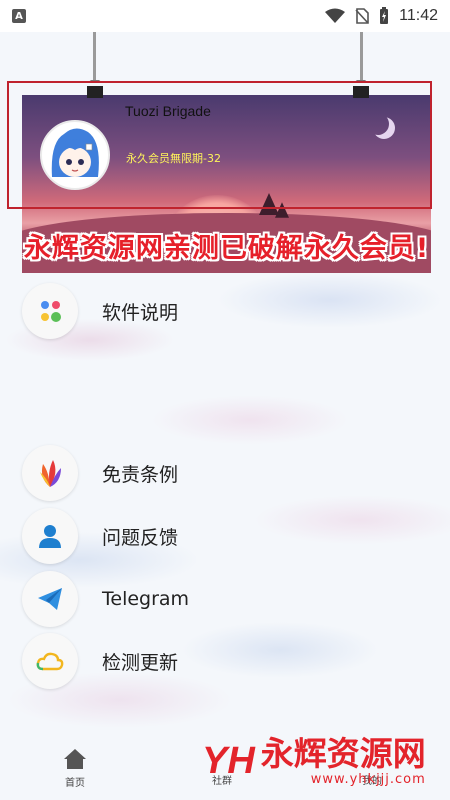 The height and width of the screenshot is (800, 450). I want to click on menu-item-telegram: Telegram, so click(222, 599).